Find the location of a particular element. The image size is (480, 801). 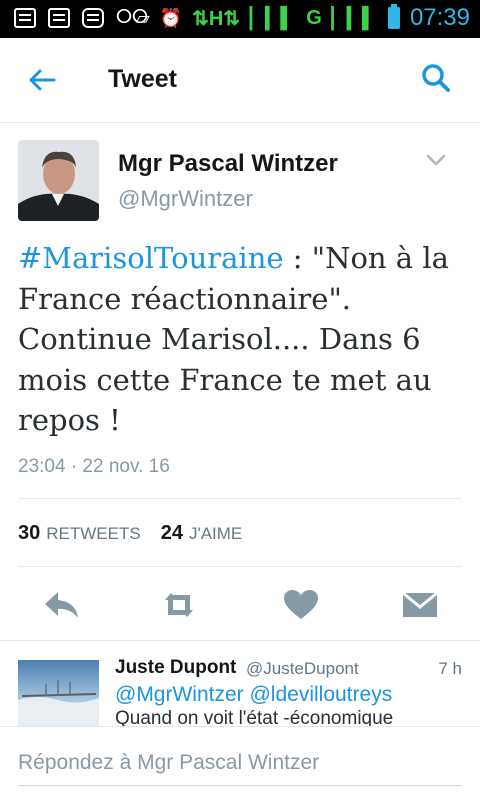

reply-composer is located at coordinates (240, 763).